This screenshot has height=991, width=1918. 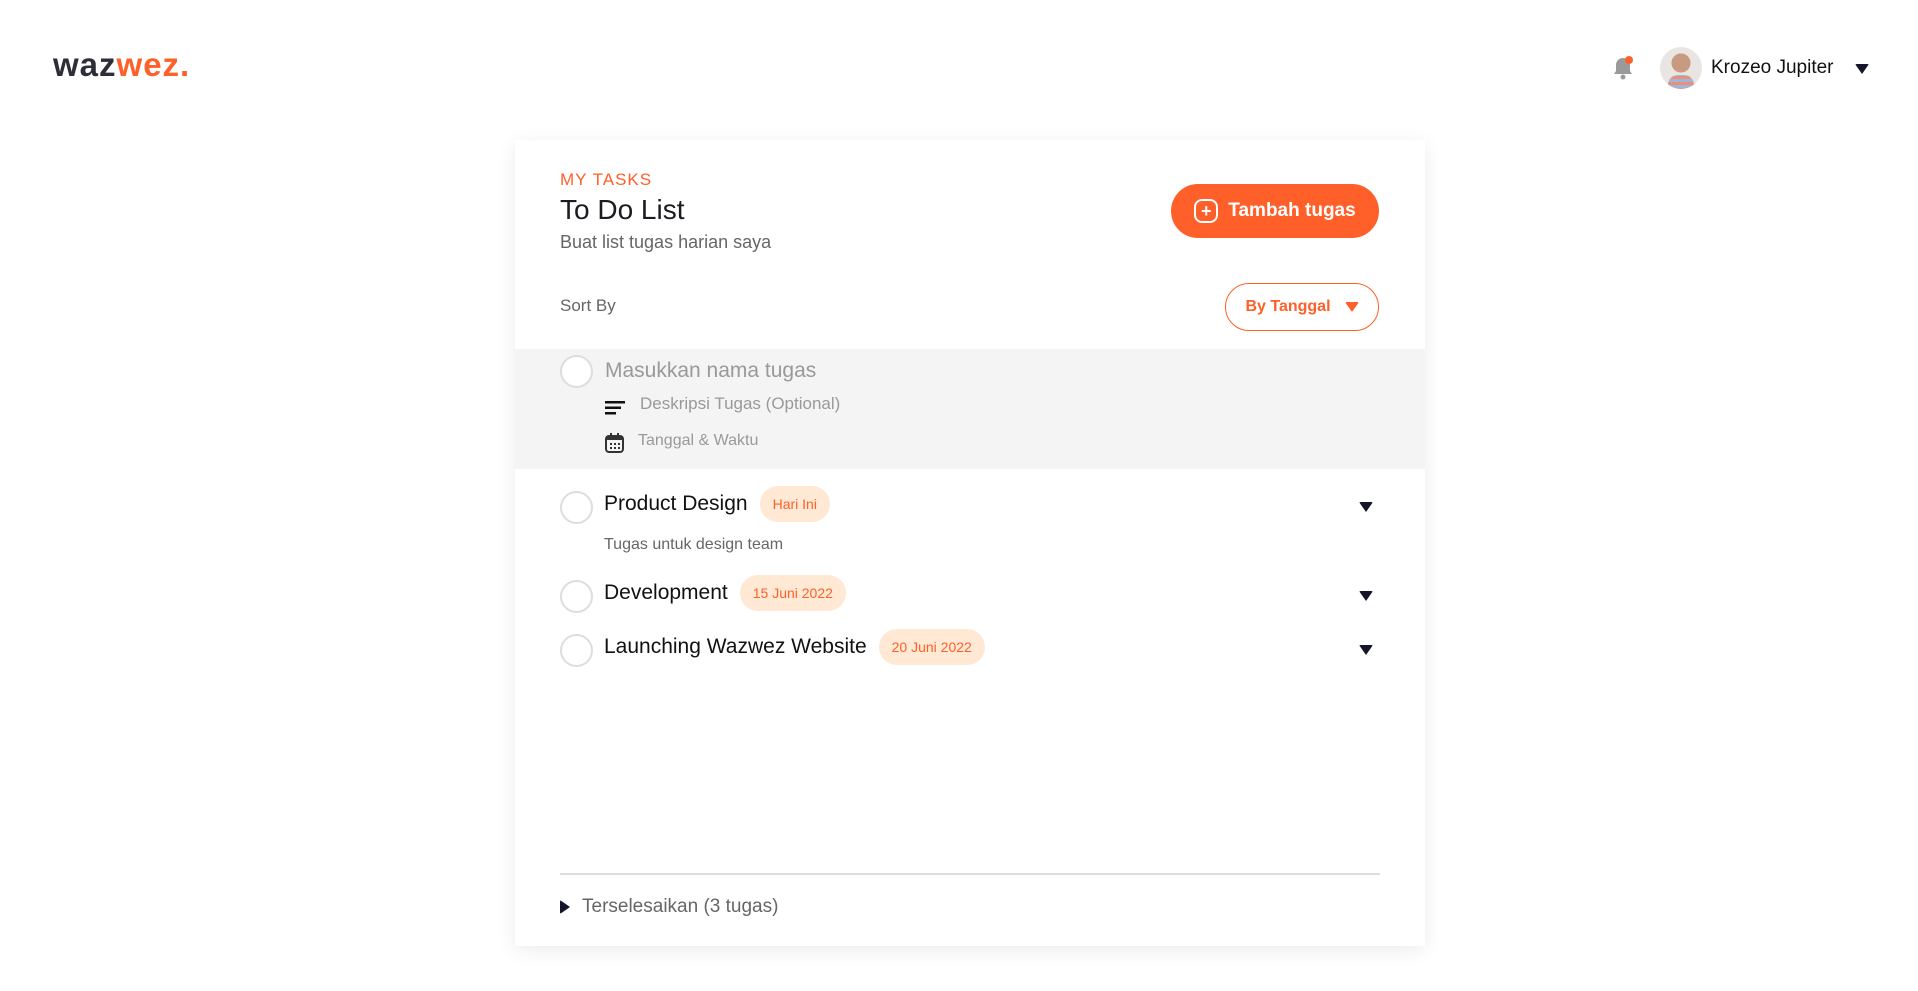 What do you see at coordinates (615, 408) in the screenshot?
I see `description-lines-icon` at bounding box center [615, 408].